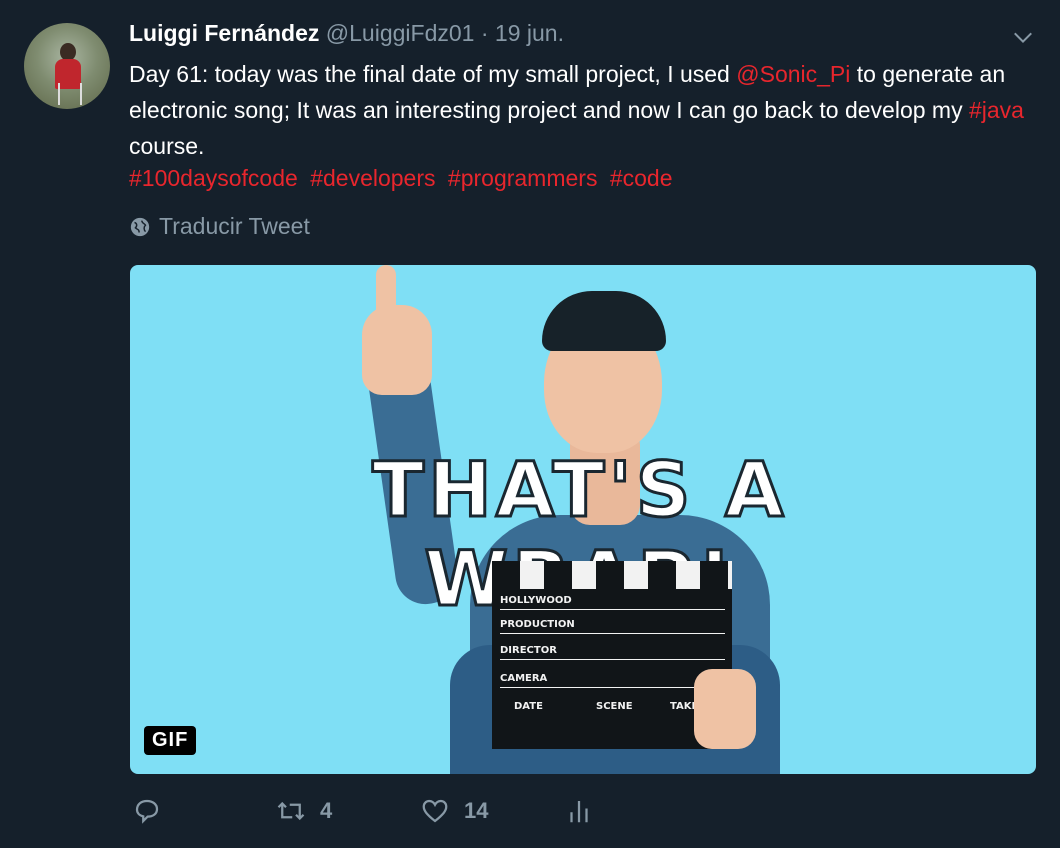 This screenshot has width=1060, height=848. What do you see at coordinates (224, 33) in the screenshot?
I see `author-name: Luiggi Fernández` at bounding box center [224, 33].